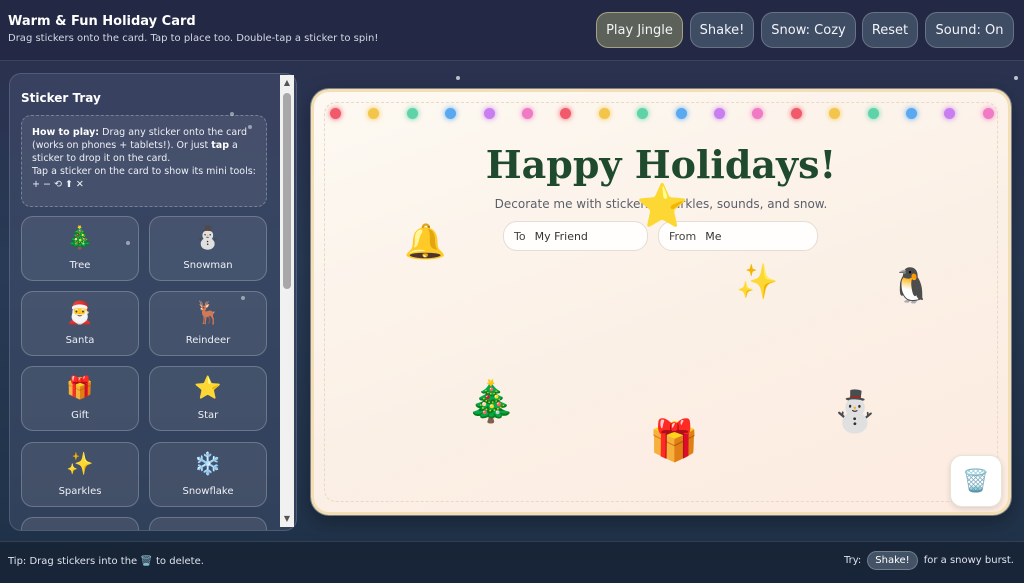 The height and width of the screenshot is (583, 1024). What do you see at coordinates (287, 191) in the screenshot?
I see `scroll-thumb` at bounding box center [287, 191].